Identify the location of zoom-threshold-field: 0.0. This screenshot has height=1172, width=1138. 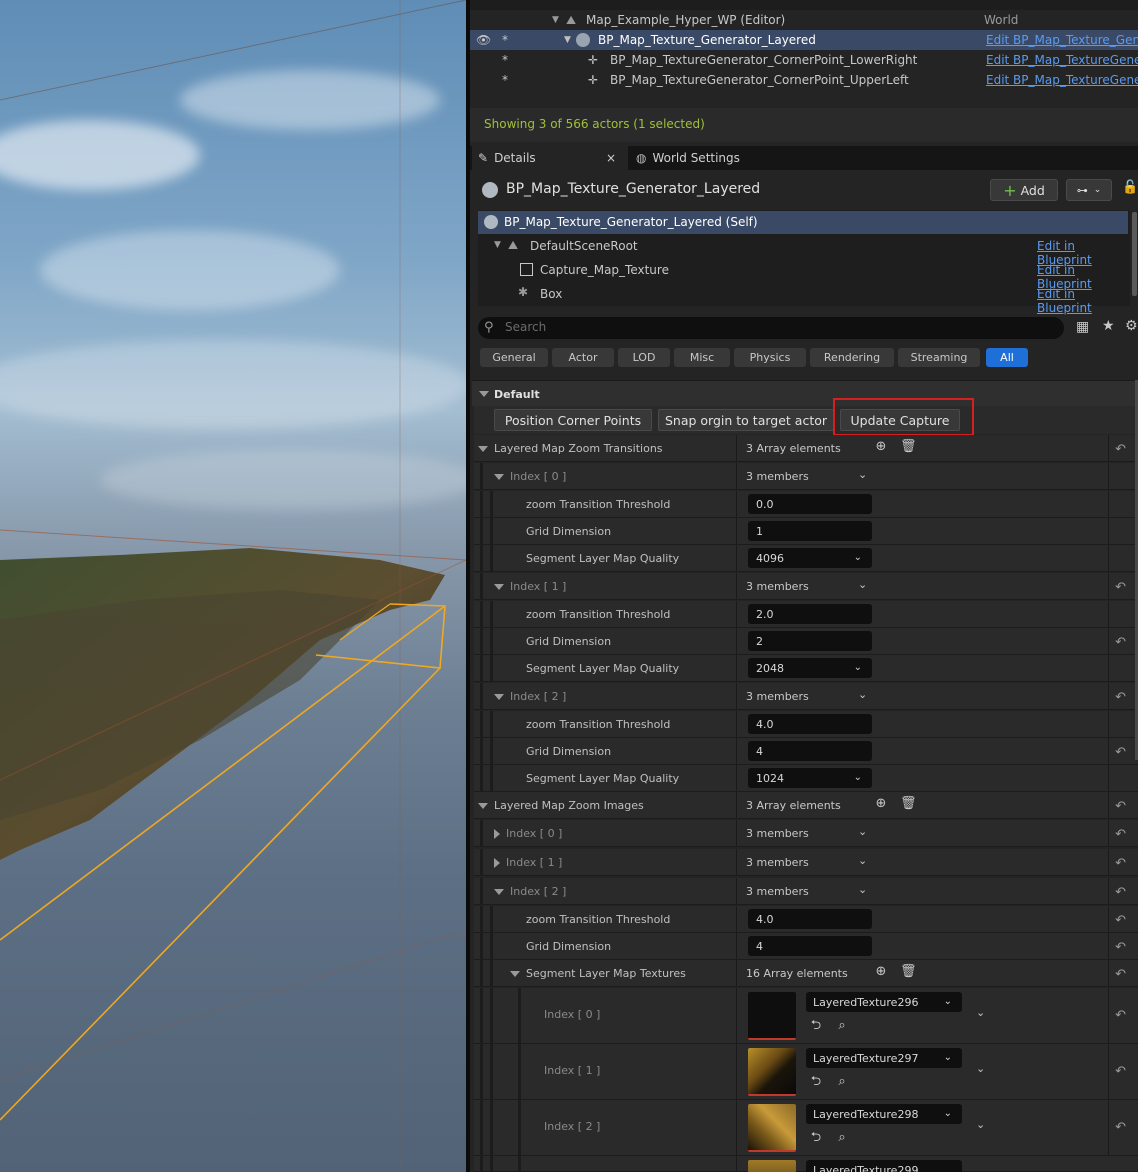
(810, 504).